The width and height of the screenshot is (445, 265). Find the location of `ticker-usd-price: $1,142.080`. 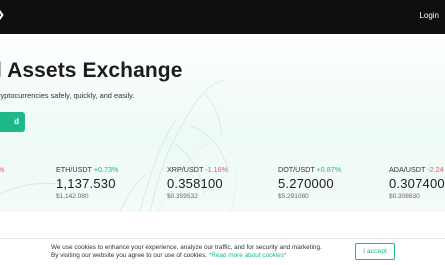

ticker-usd-price: $1,142.080 is located at coordinates (72, 196).